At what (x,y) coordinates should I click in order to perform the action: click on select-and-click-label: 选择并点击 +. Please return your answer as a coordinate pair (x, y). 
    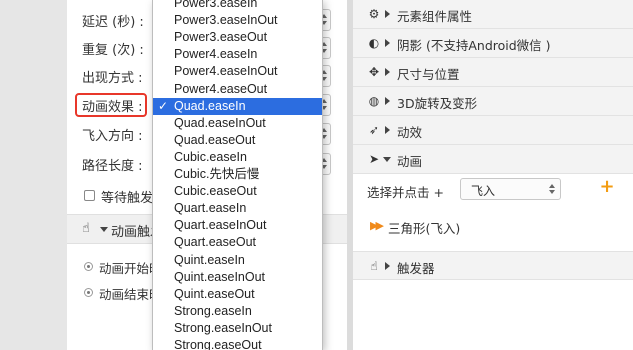
    Looking at the image, I should click on (405, 192).